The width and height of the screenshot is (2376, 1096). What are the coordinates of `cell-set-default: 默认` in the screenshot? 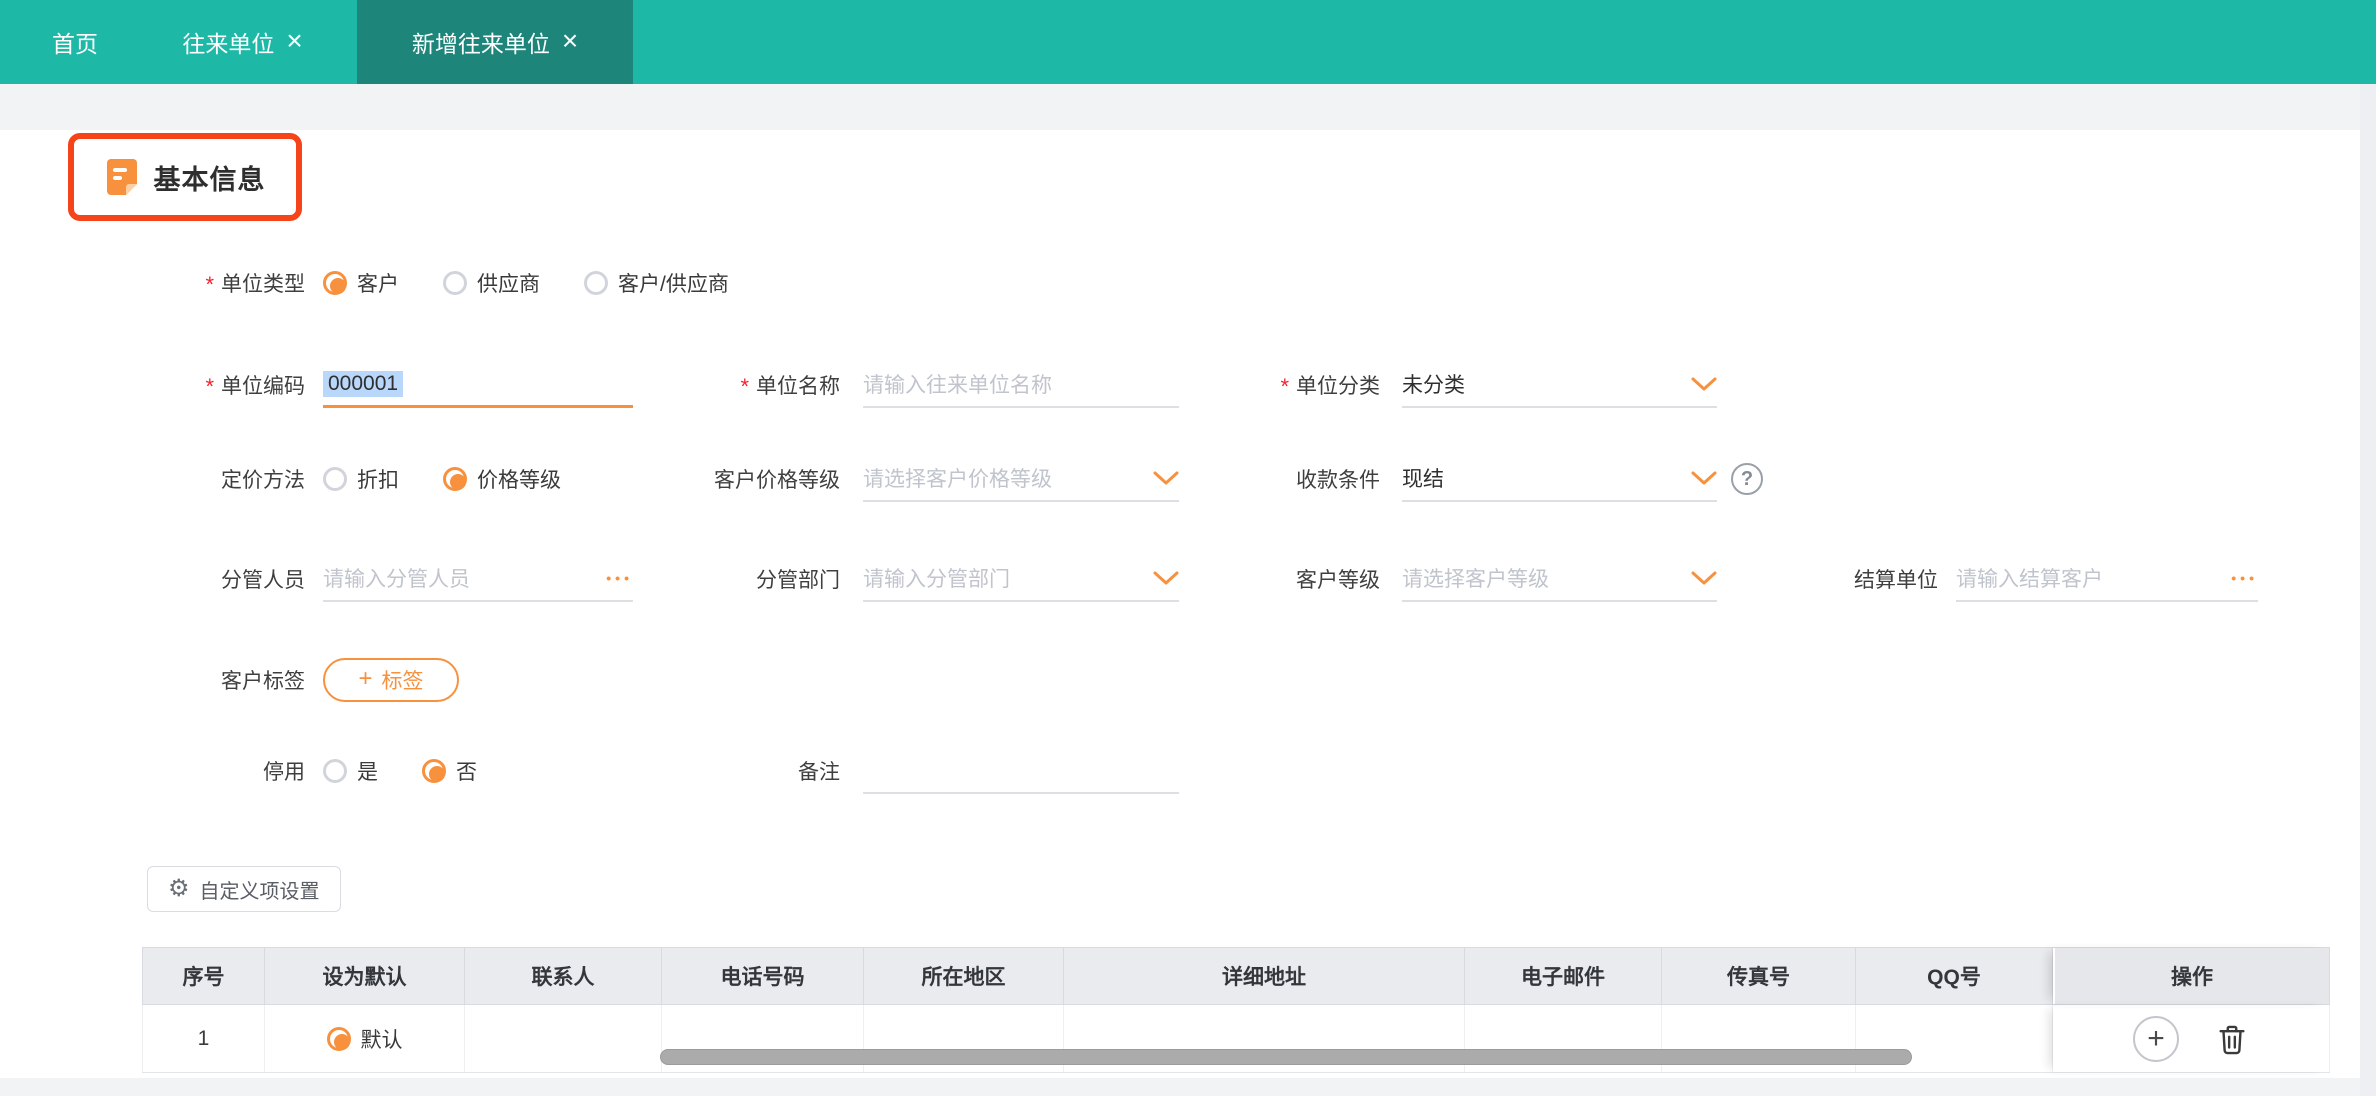 It's located at (365, 1038).